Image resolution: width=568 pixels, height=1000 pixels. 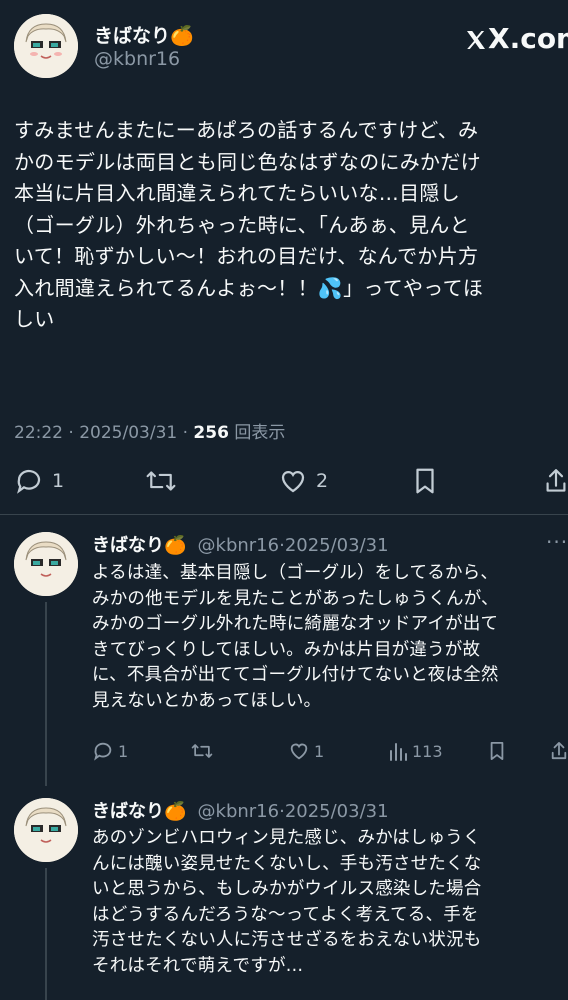 I want to click on tweet-time: 22:22, so click(x=38, y=433).